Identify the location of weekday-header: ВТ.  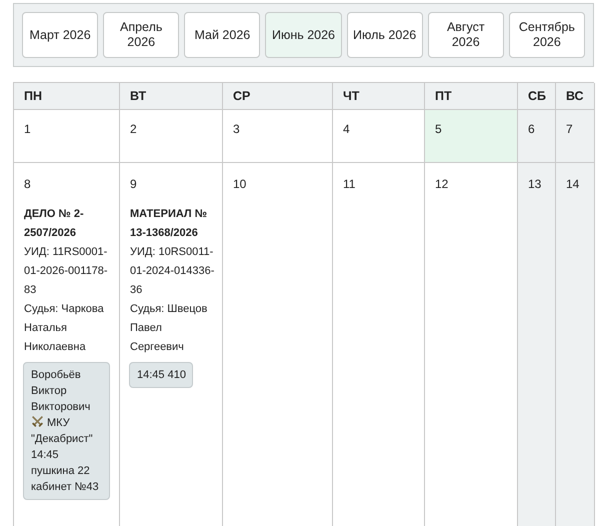
(171, 96).